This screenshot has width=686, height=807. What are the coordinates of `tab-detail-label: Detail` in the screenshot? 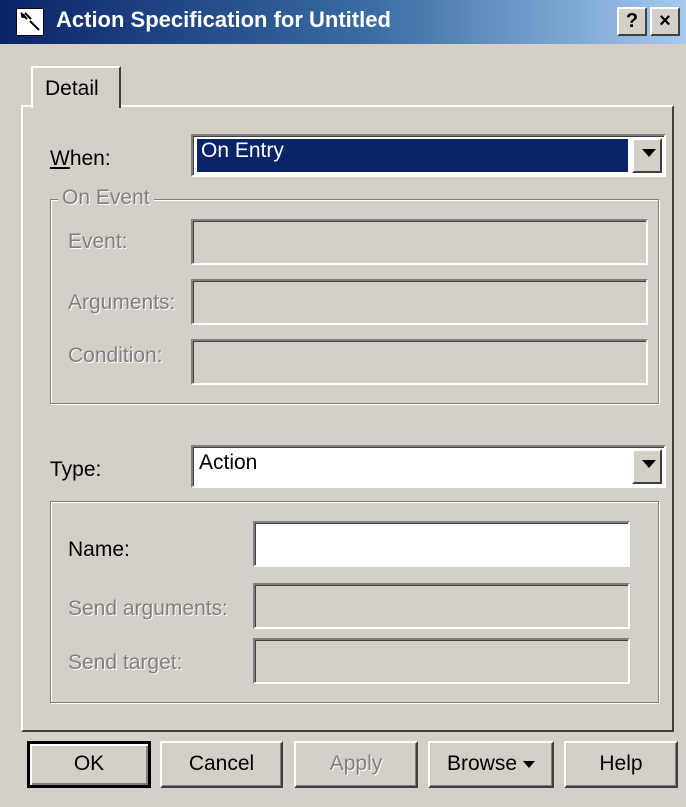 It's located at (72, 88).